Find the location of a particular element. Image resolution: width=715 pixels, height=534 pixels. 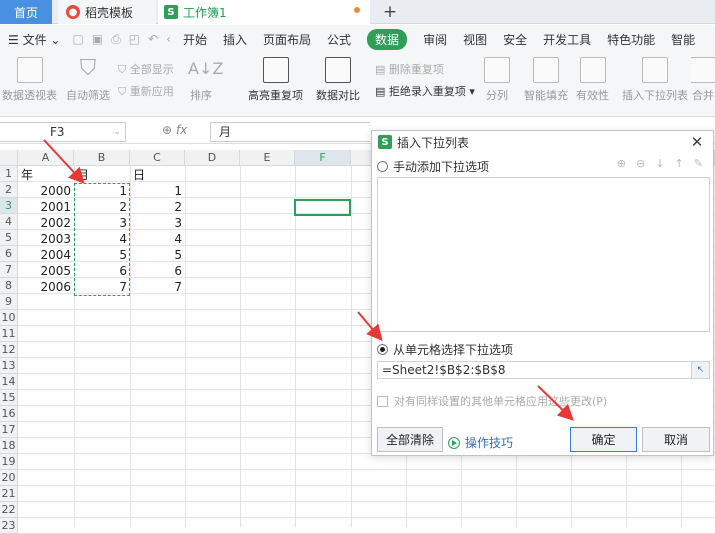

apply-all-checkbox: 对有同样设置的其他单元格应用这些更改(P) is located at coordinates (492, 401).